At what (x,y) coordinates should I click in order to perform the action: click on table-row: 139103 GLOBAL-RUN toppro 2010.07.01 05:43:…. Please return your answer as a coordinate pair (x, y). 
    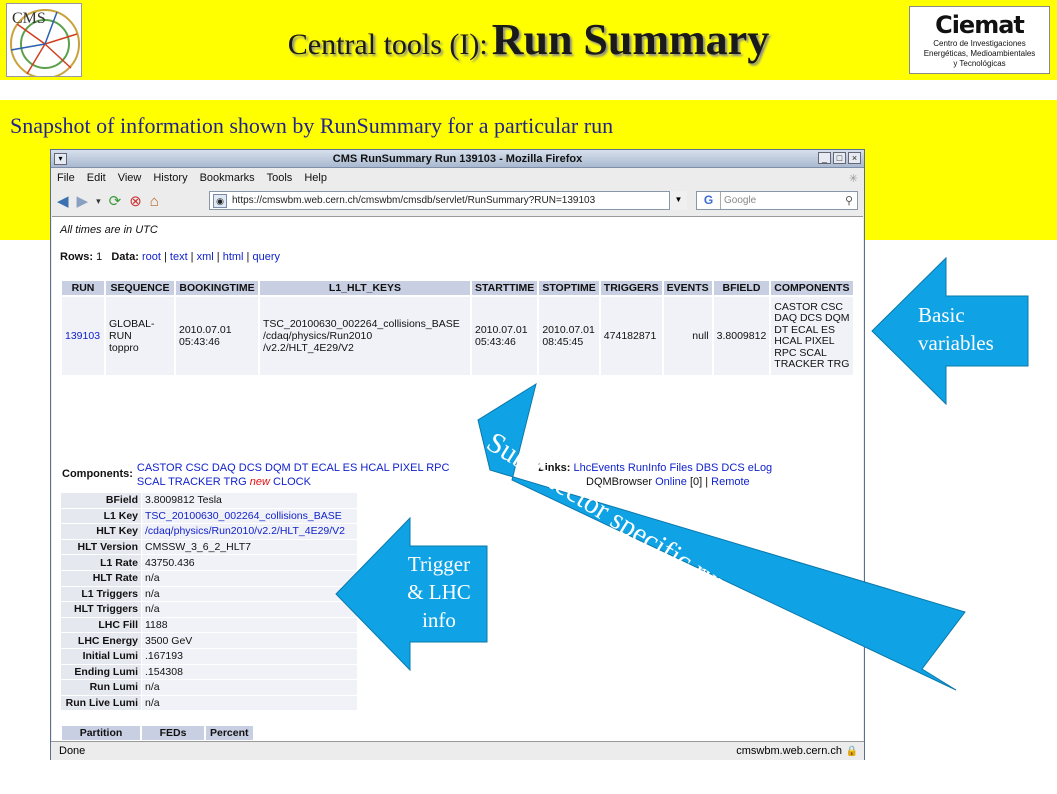
    Looking at the image, I should click on (457, 336).